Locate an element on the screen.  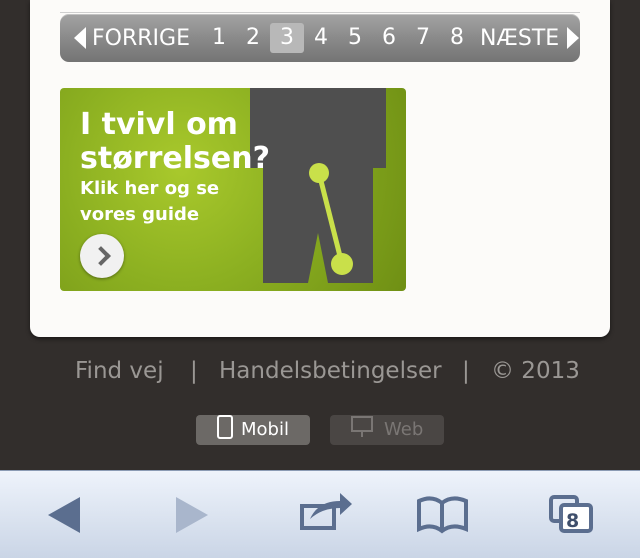
web-view-button: Web is located at coordinates (387, 430).